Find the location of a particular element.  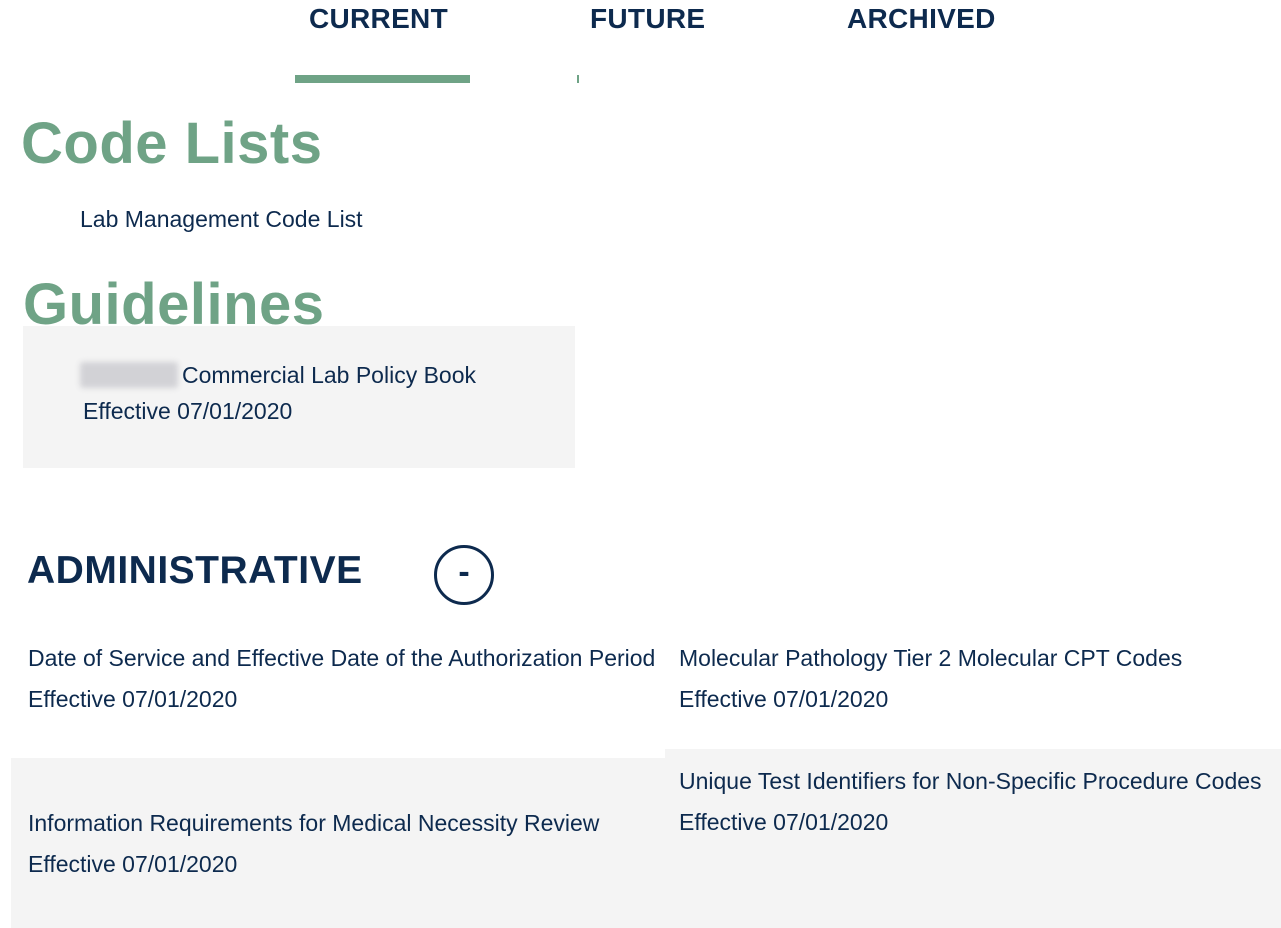

collapse-button: - is located at coordinates (464, 575).